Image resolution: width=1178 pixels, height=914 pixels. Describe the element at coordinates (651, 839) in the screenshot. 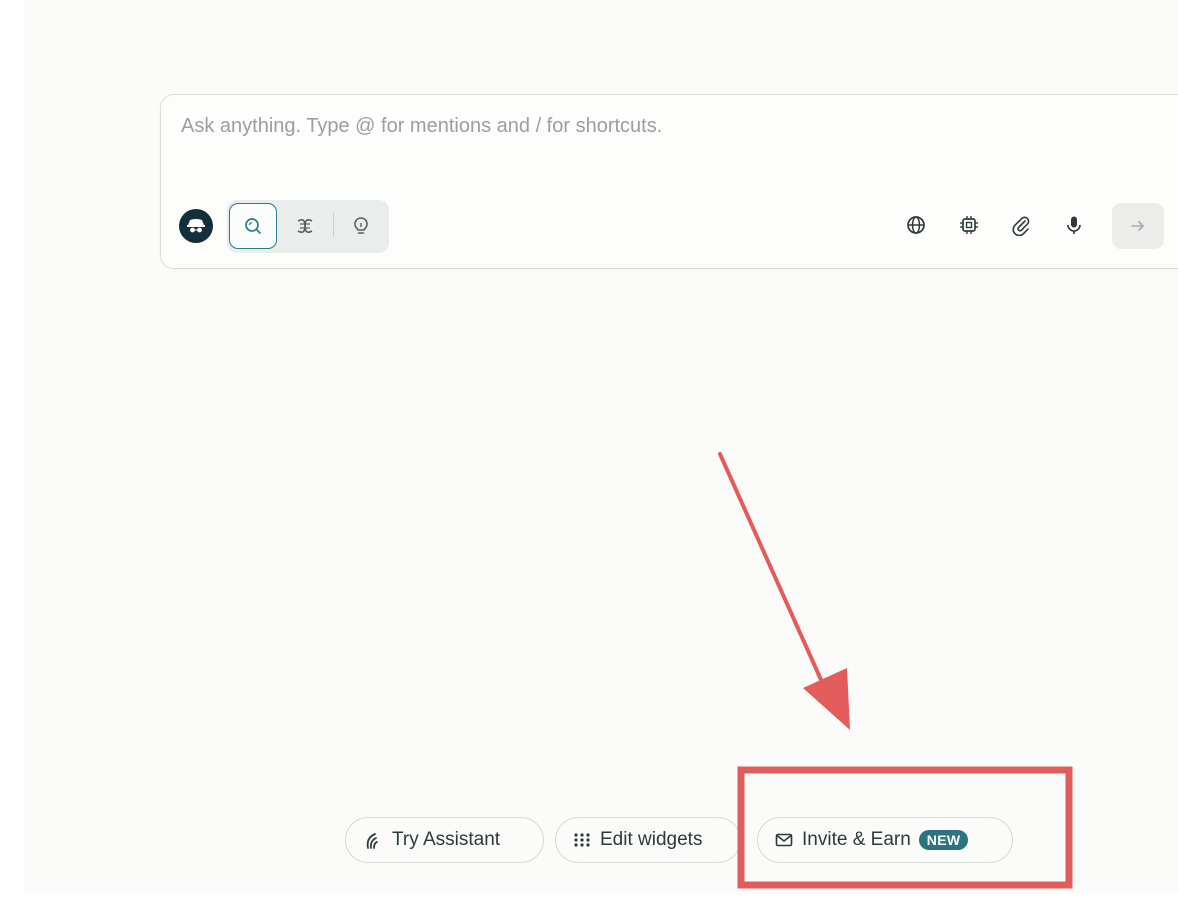

I see `edit-widgets-label: Edit widgets` at that location.